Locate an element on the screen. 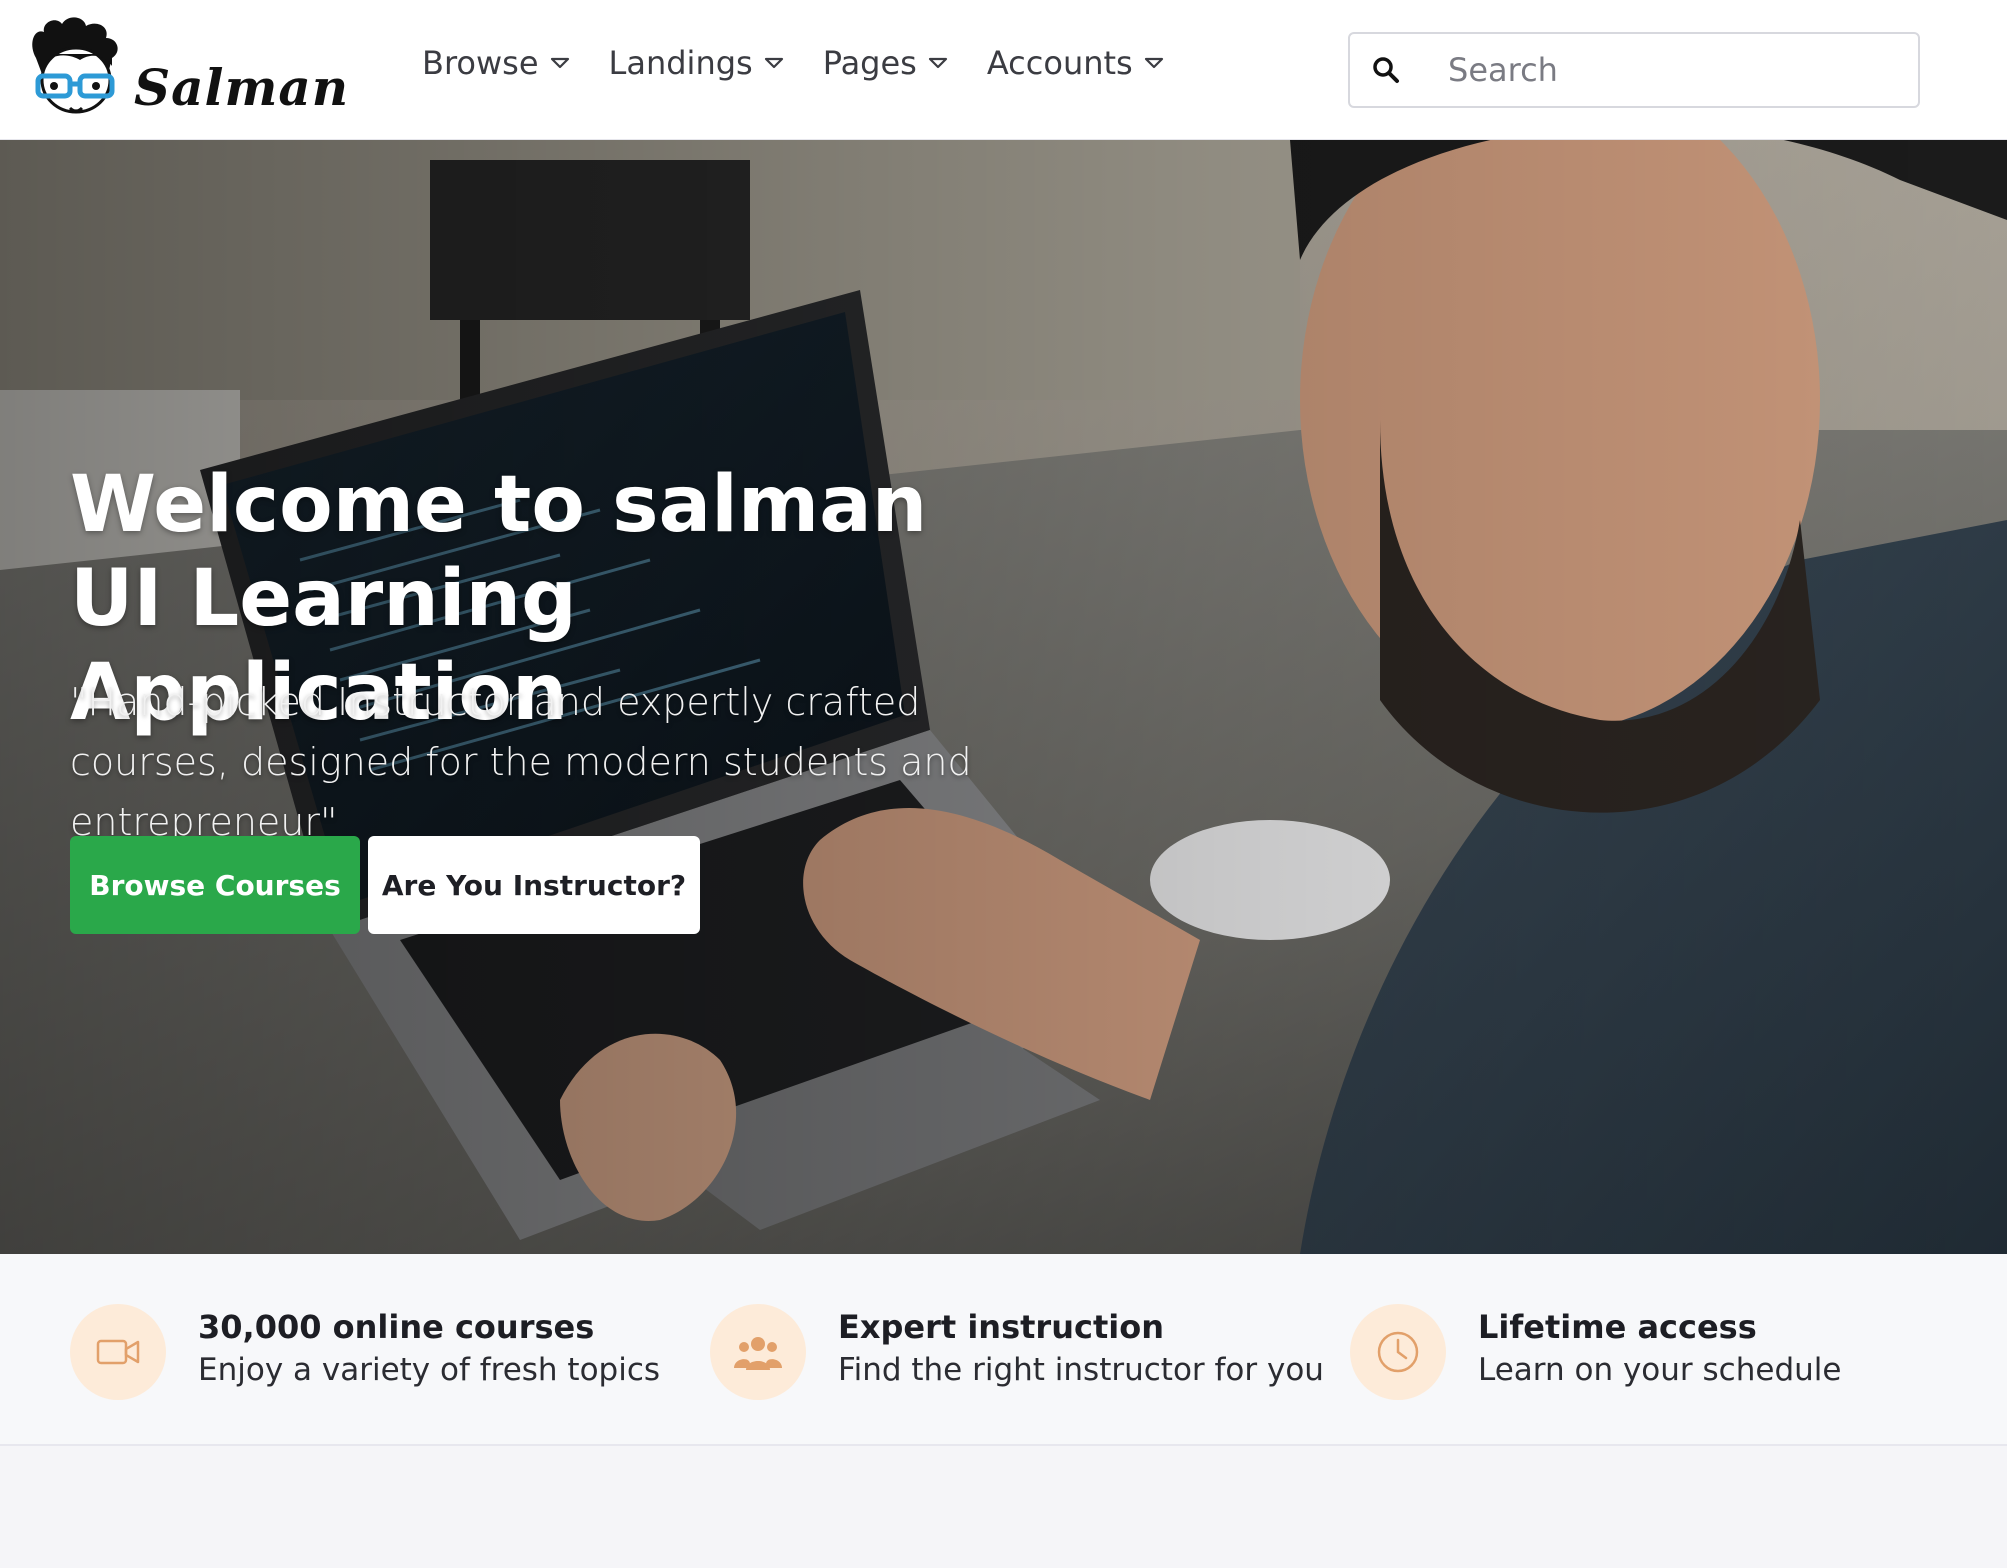 The image size is (2007, 1568). search-icon is located at coordinates (1386, 70).